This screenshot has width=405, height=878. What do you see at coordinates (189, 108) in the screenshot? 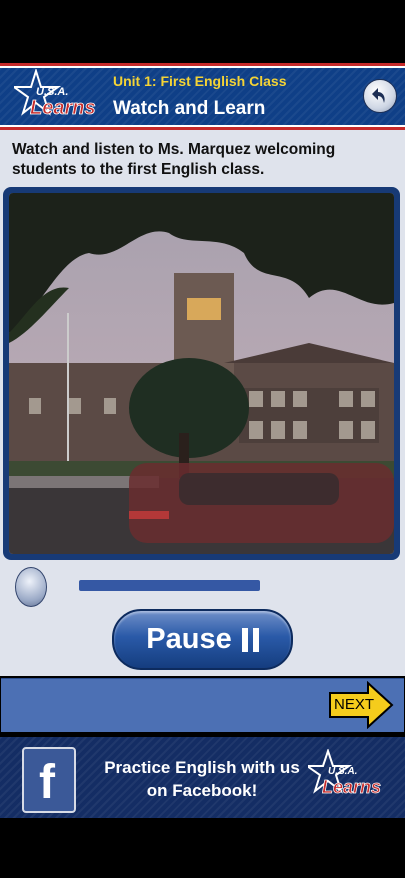
I see `screen-title: Watch and Learn` at bounding box center [189, 108].